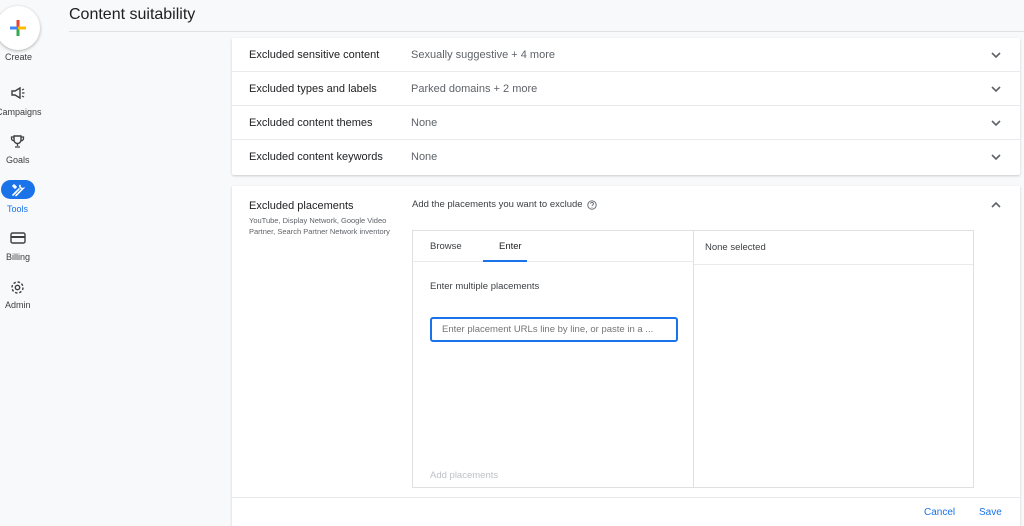 This screenshot has width=1024, height=526. Describe the element at coordinates (939, 512) in the screenshot. I see `cancel-button: Cancel` at that location.